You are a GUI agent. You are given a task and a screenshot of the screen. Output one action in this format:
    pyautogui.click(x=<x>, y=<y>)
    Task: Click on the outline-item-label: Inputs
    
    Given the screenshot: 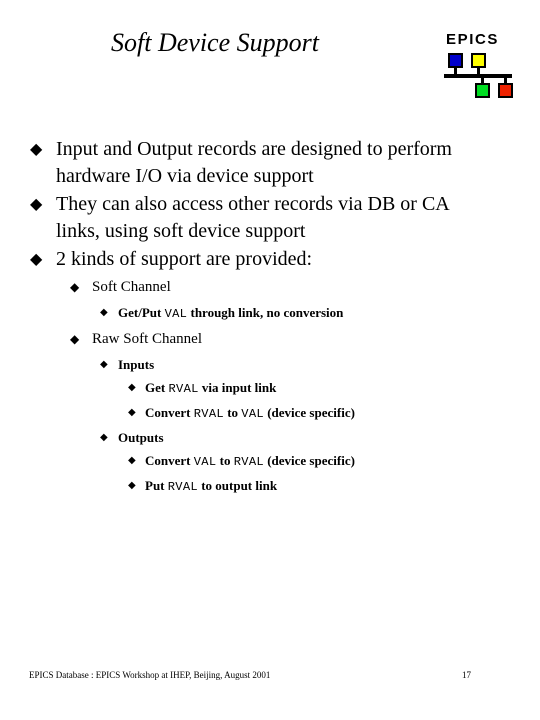 What is the action you would take?
    pyautogui.click(x=136, y=364)
    